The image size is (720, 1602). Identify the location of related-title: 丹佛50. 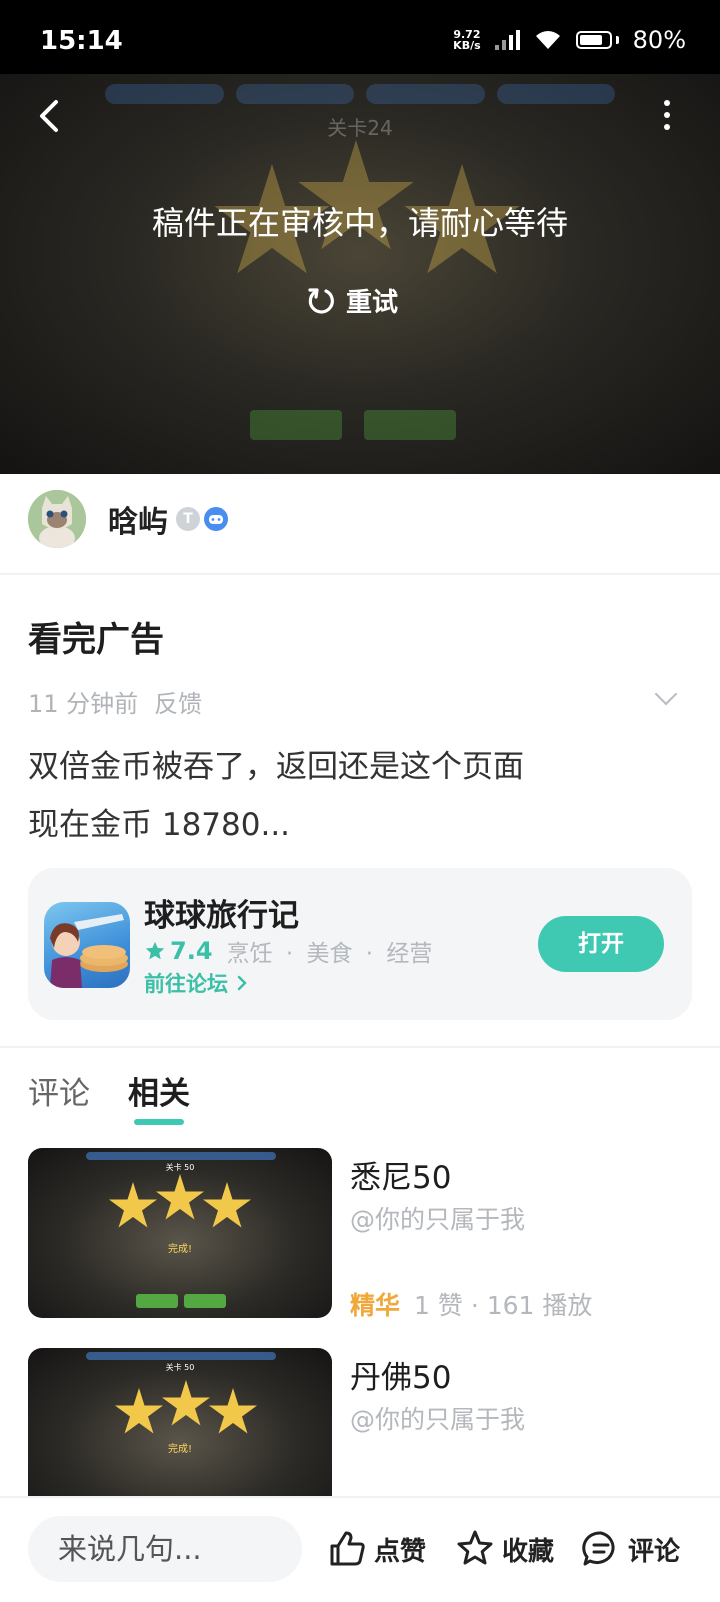
(401, 1378).